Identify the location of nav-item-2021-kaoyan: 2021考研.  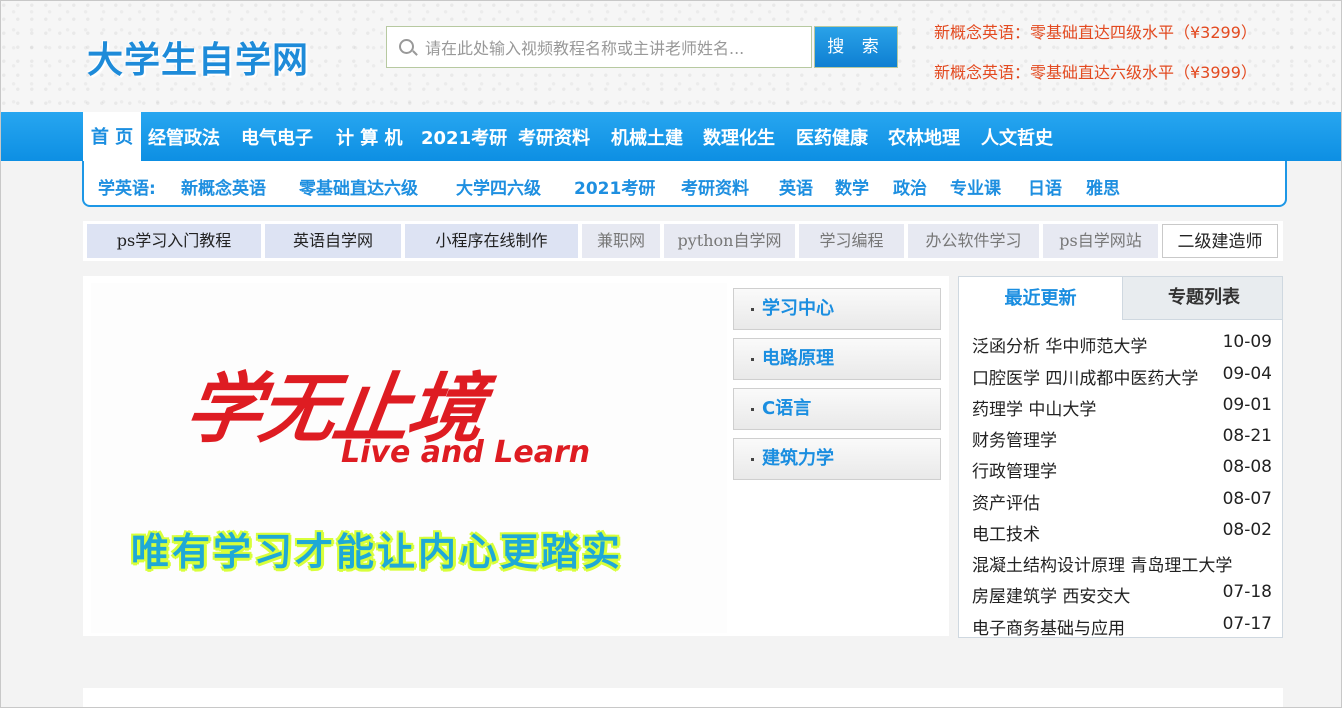
(464, 137).